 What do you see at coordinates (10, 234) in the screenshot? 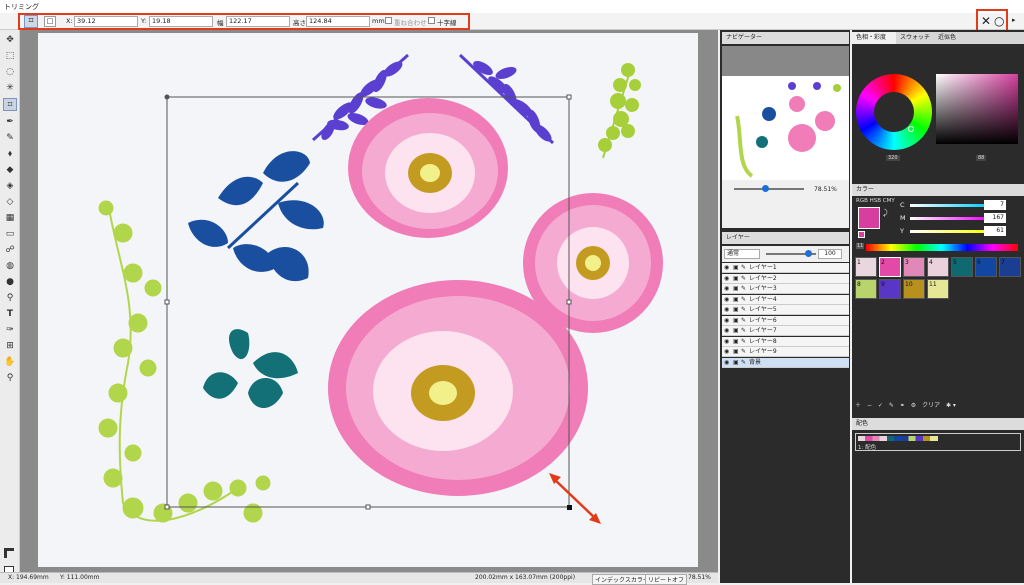
I see `shape-icon: ▭` at bounding box center [10, 234].